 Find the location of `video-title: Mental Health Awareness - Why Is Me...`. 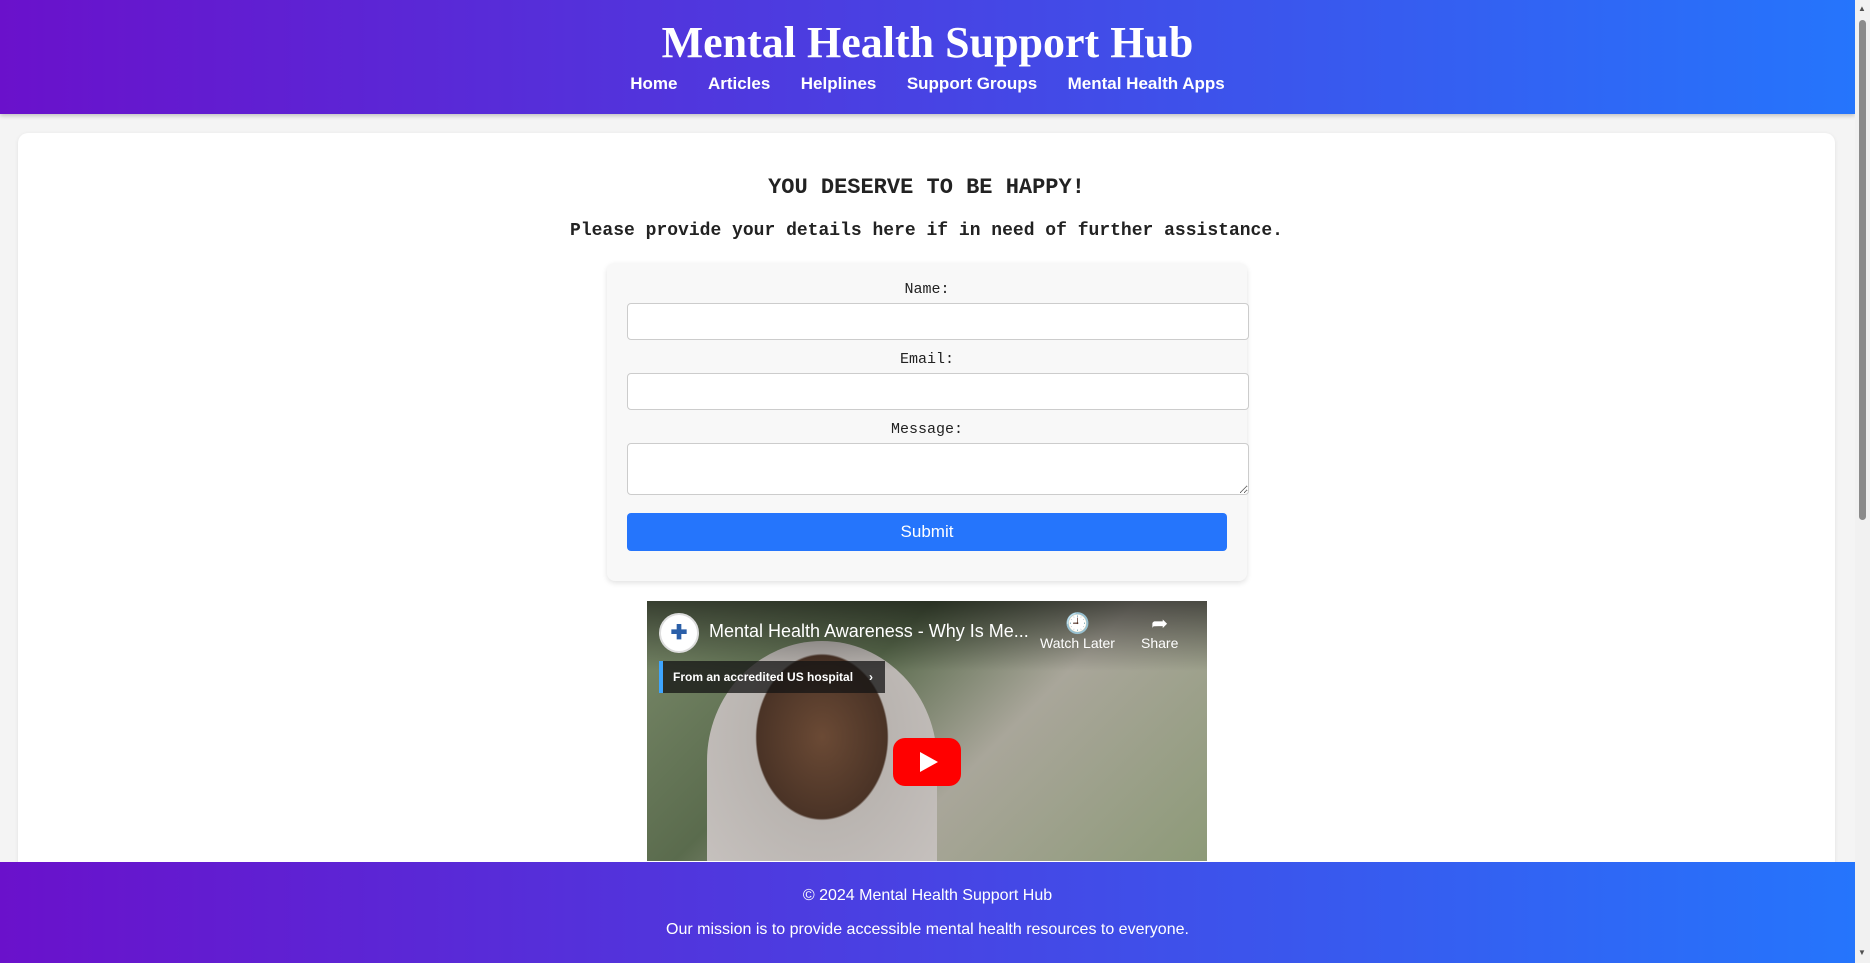

video-title: Mental Health Awareness - Why Is Me... is located at coordinates (869, 631).